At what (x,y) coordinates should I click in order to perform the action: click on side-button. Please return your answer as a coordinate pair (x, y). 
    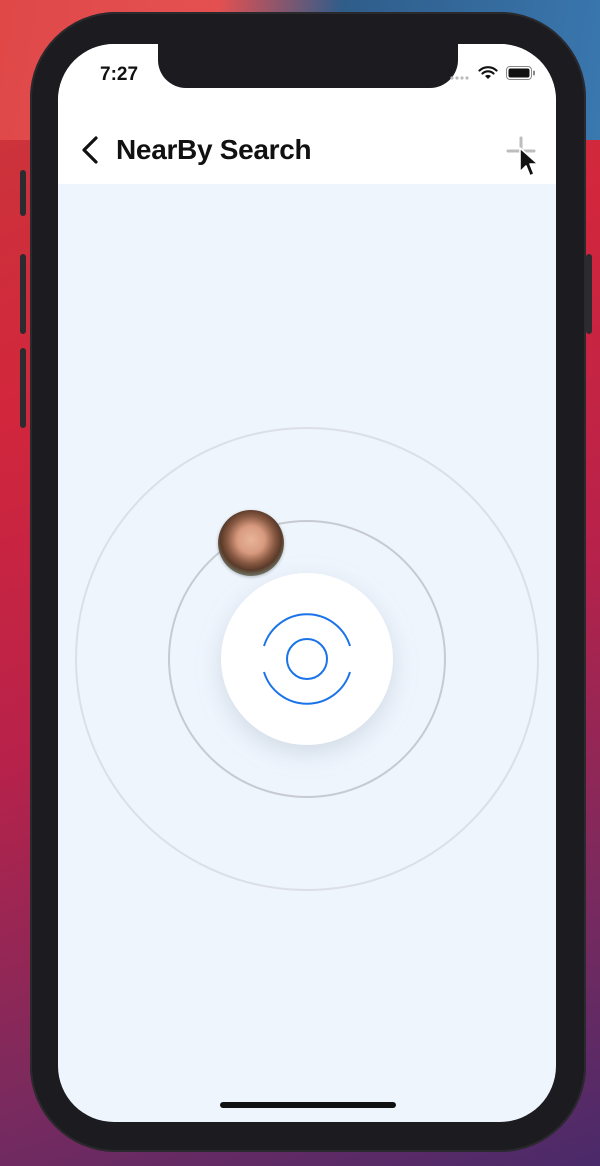
    Looking at the image, I should click on (23, 193).